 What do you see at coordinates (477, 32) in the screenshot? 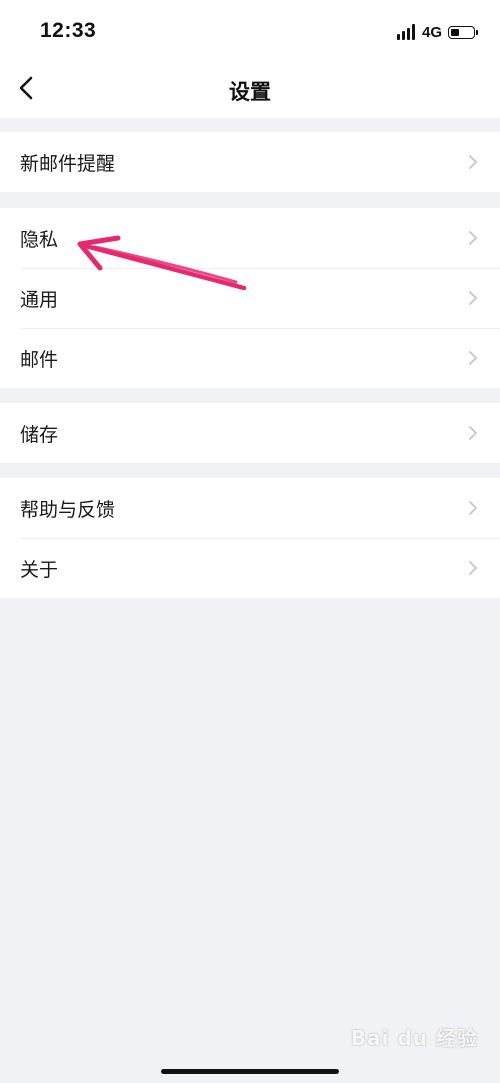
I see `battery-cap` at bounding box center [477, 32].